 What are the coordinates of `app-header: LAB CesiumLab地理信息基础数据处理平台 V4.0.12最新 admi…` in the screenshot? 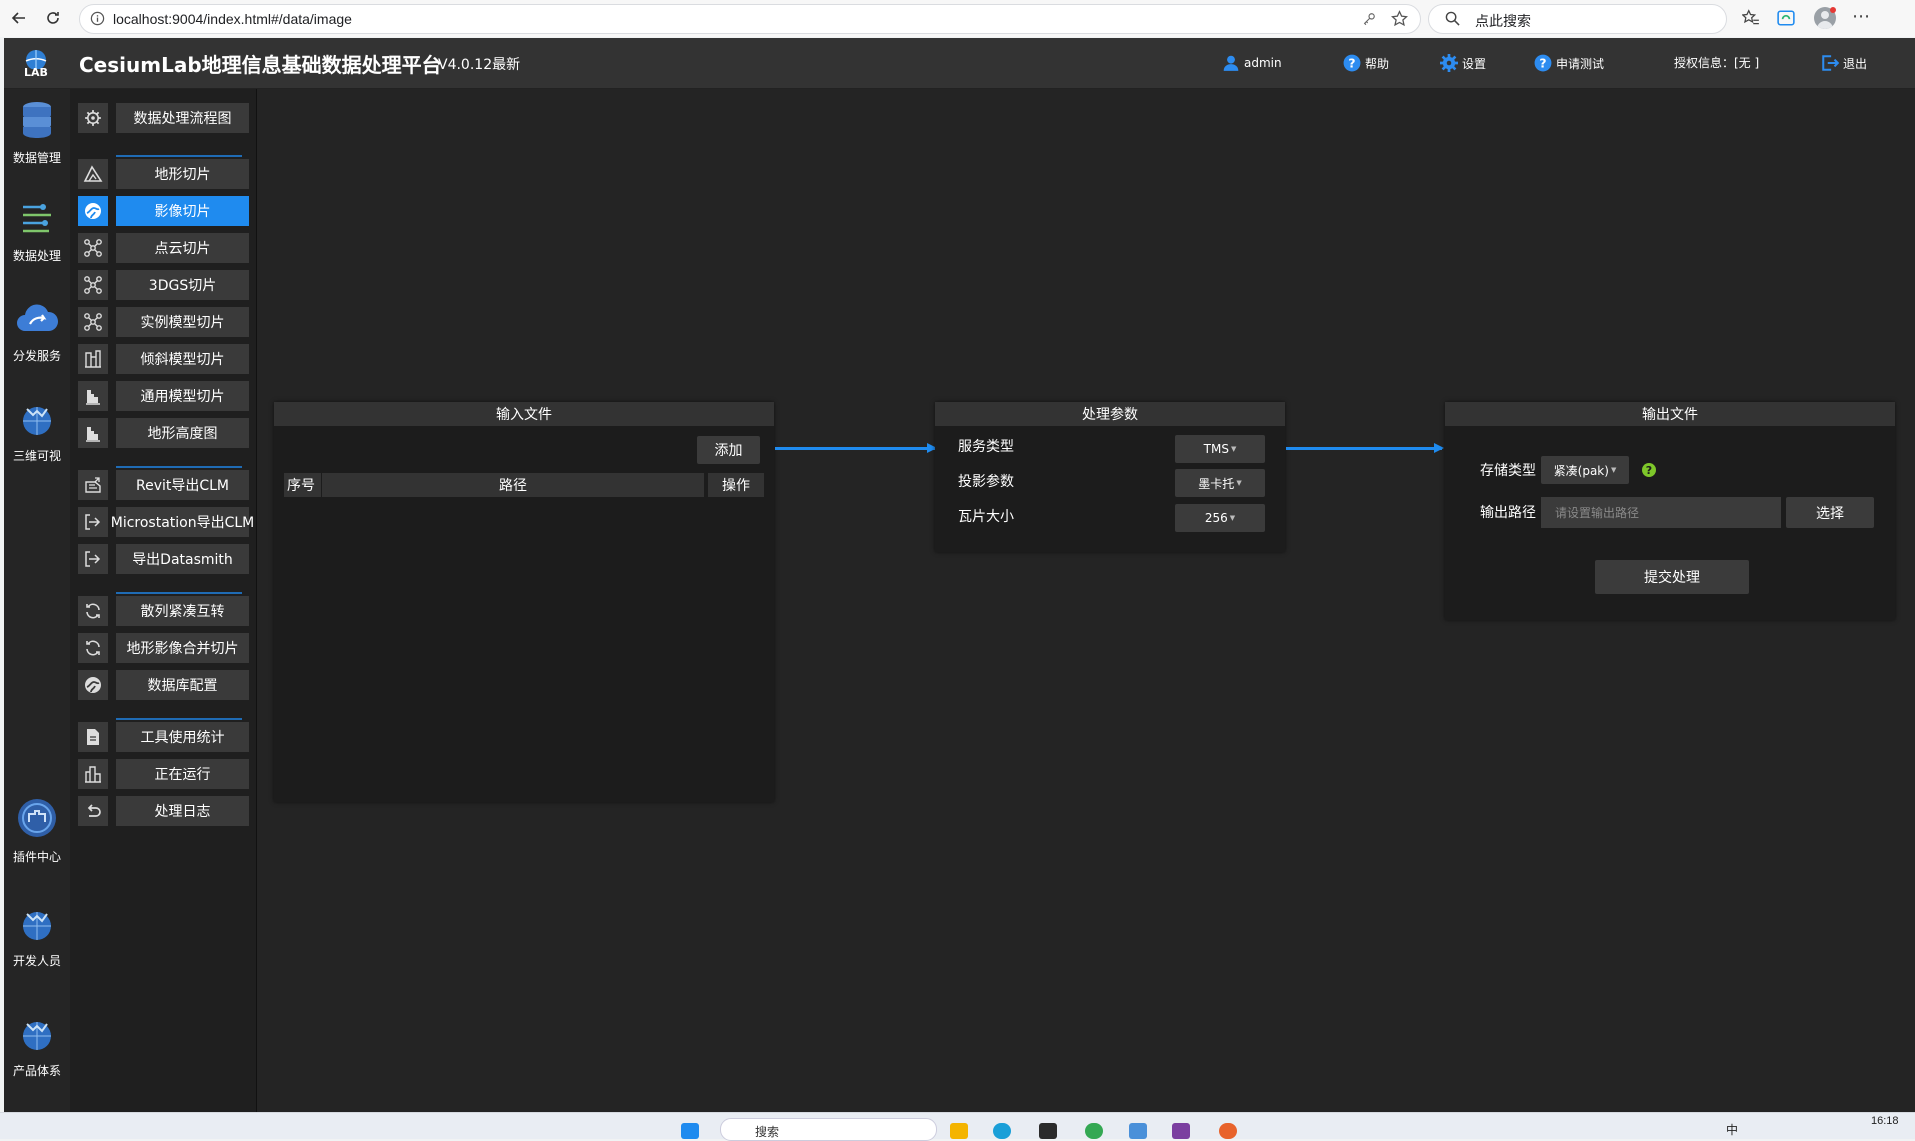 It's located at (959, 63).